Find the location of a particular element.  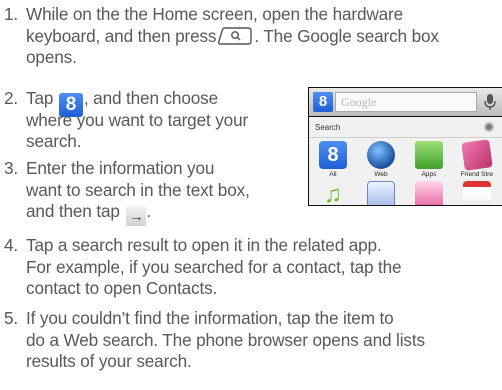

search-key-icon is located at coordinates (235, 35).